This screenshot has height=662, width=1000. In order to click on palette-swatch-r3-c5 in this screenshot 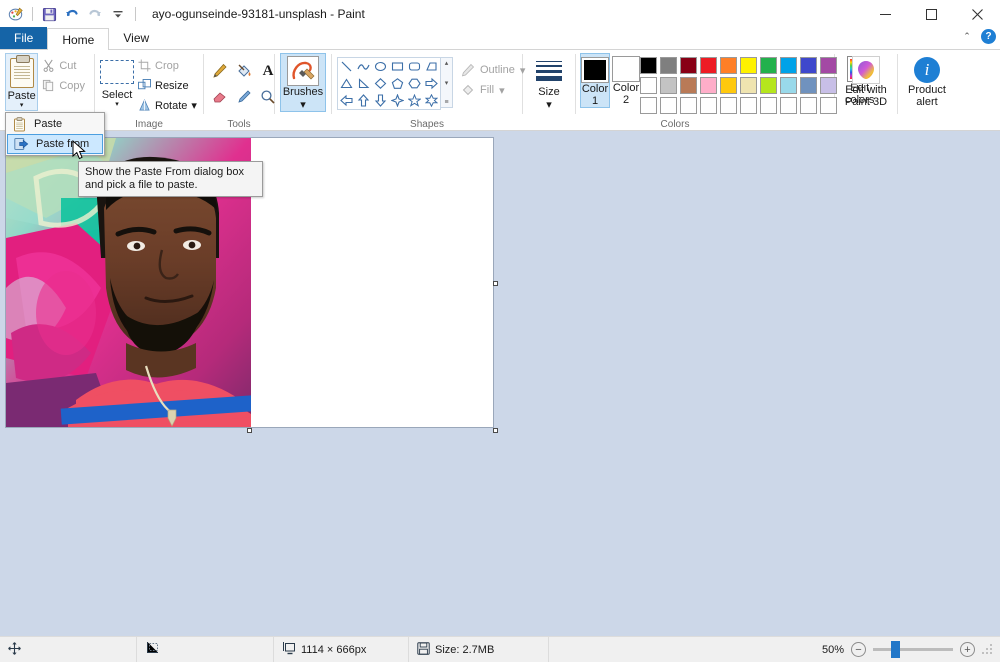, I will do `click(728, 105)`.